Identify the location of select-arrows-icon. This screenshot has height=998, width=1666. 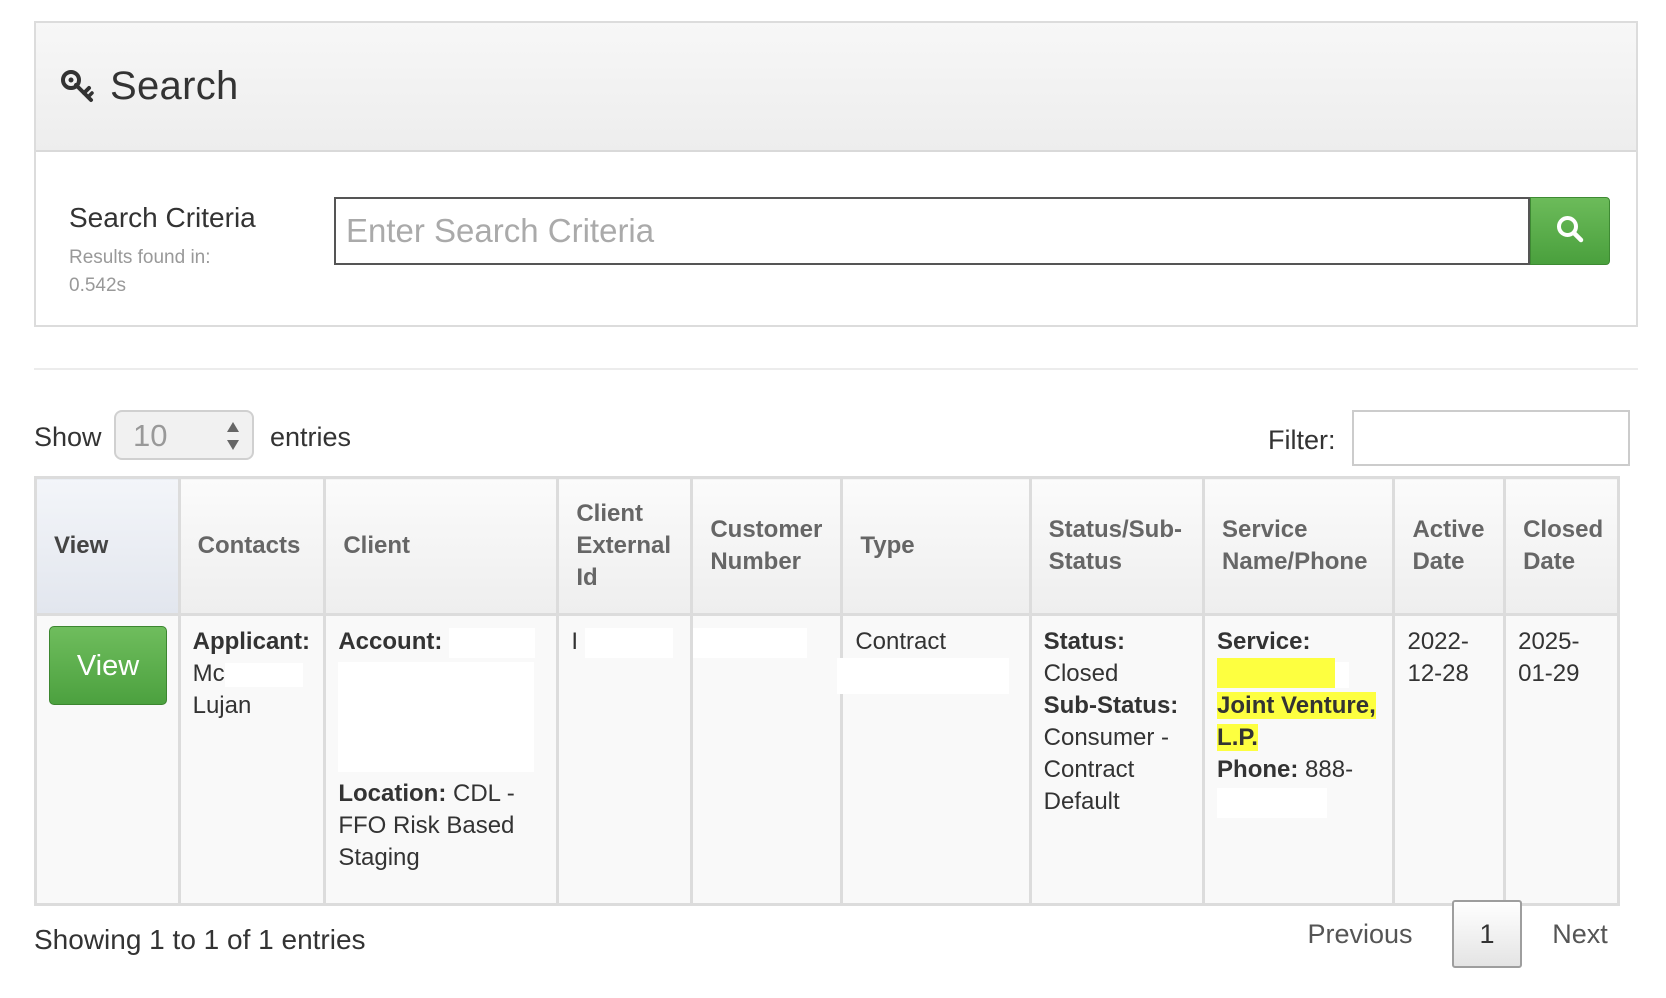
(233, 436).